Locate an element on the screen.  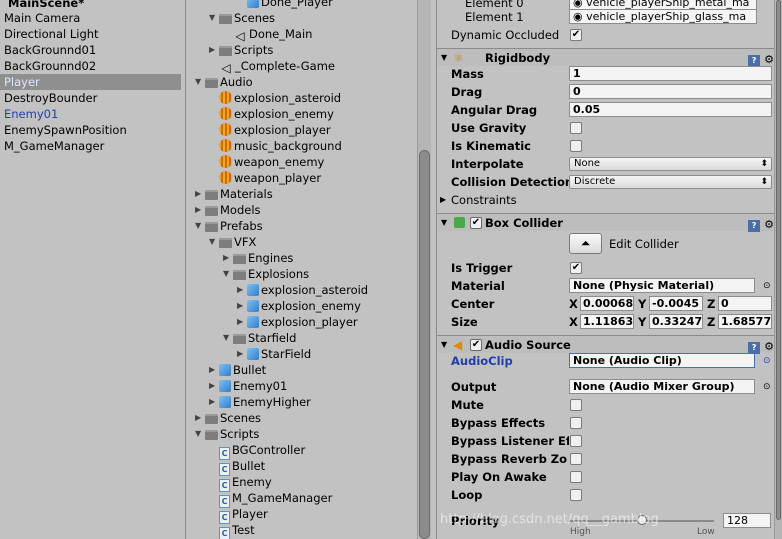
edit-collider-button: ⏶ is located at coordinates (585, 243).